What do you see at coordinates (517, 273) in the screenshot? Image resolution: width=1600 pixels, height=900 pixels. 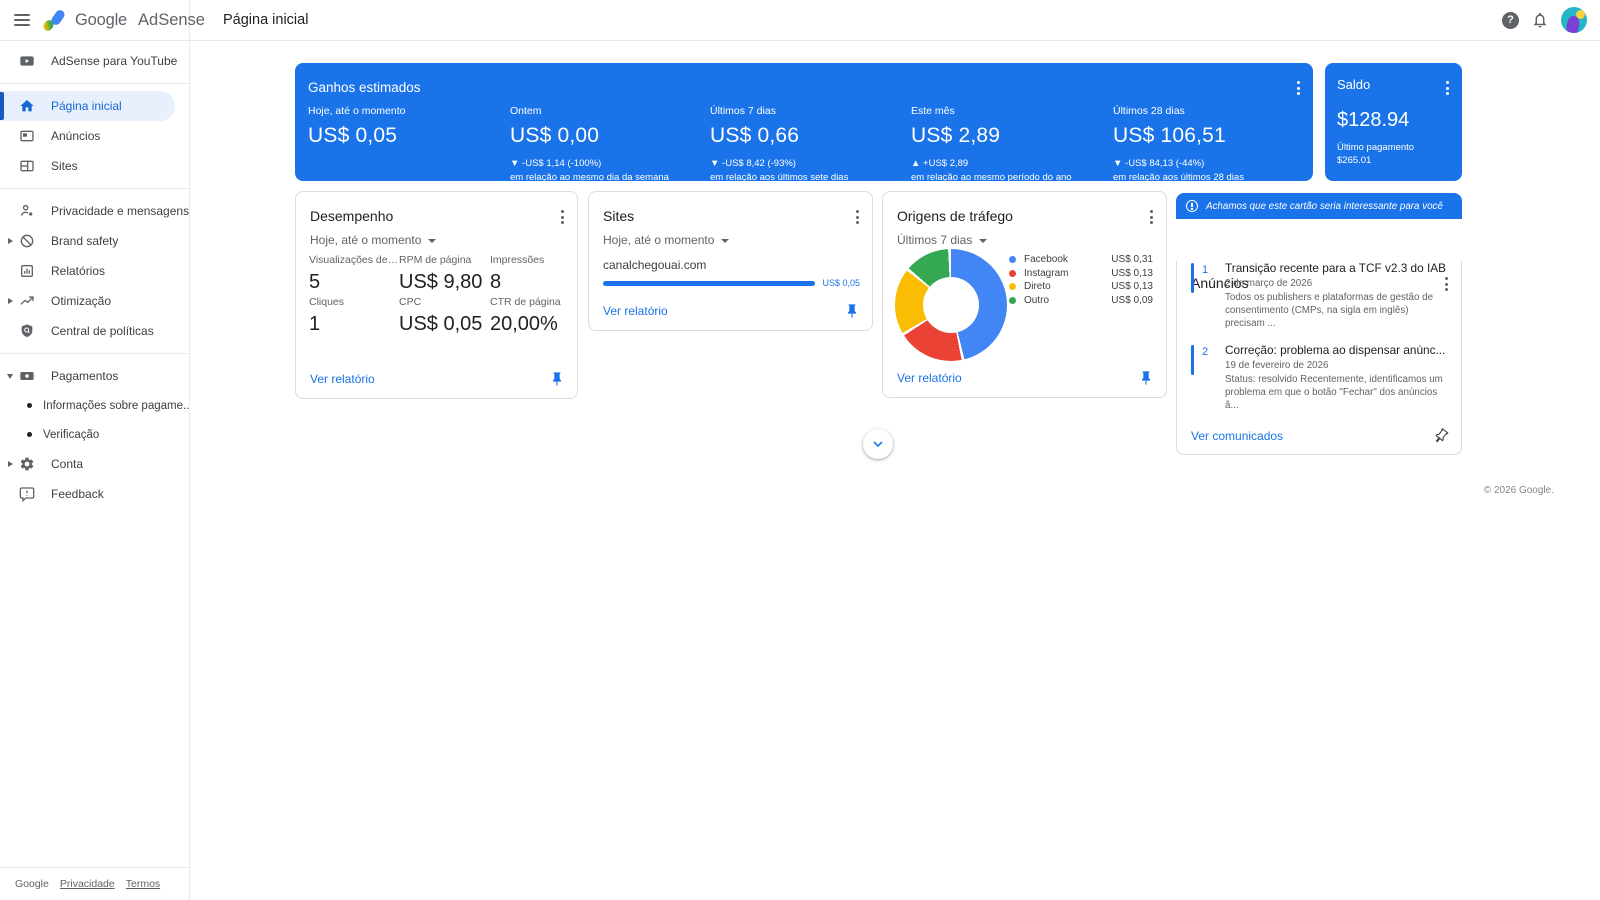 I see `metric-impressions: Impressões 8` at bounding box center [517, 273].